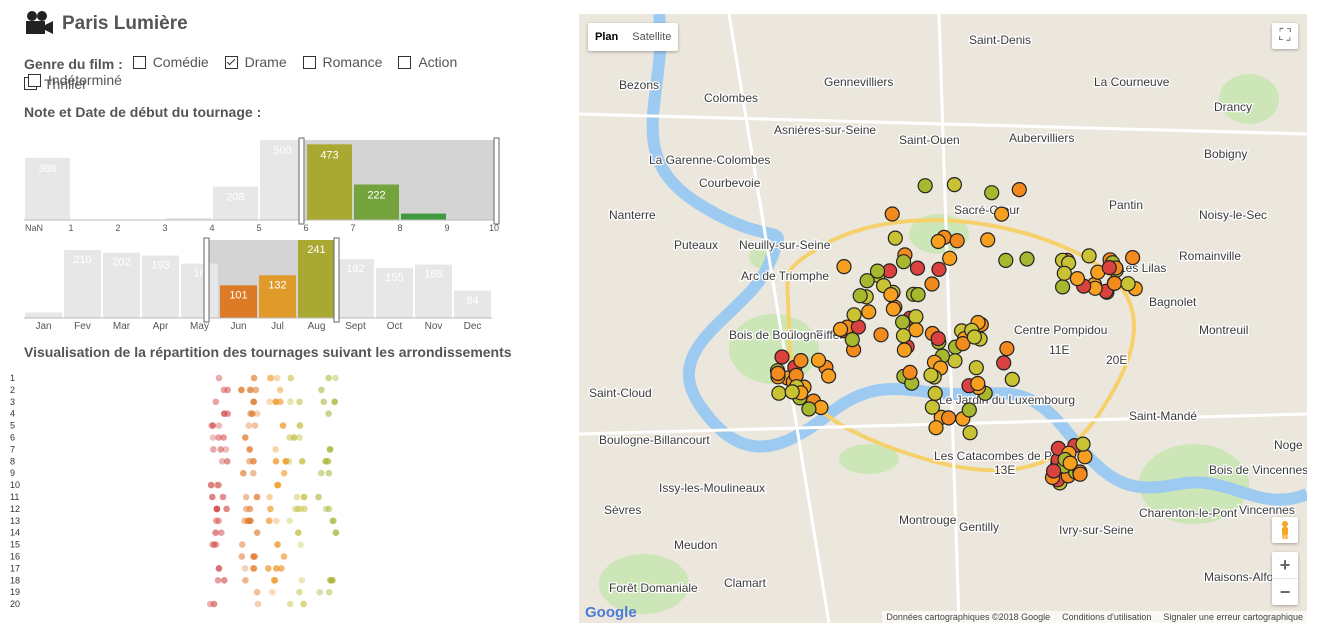 This screenshot has width=1322, height=632. I want to click on fullscreen-icon: ⛶, so click(1285, 36).